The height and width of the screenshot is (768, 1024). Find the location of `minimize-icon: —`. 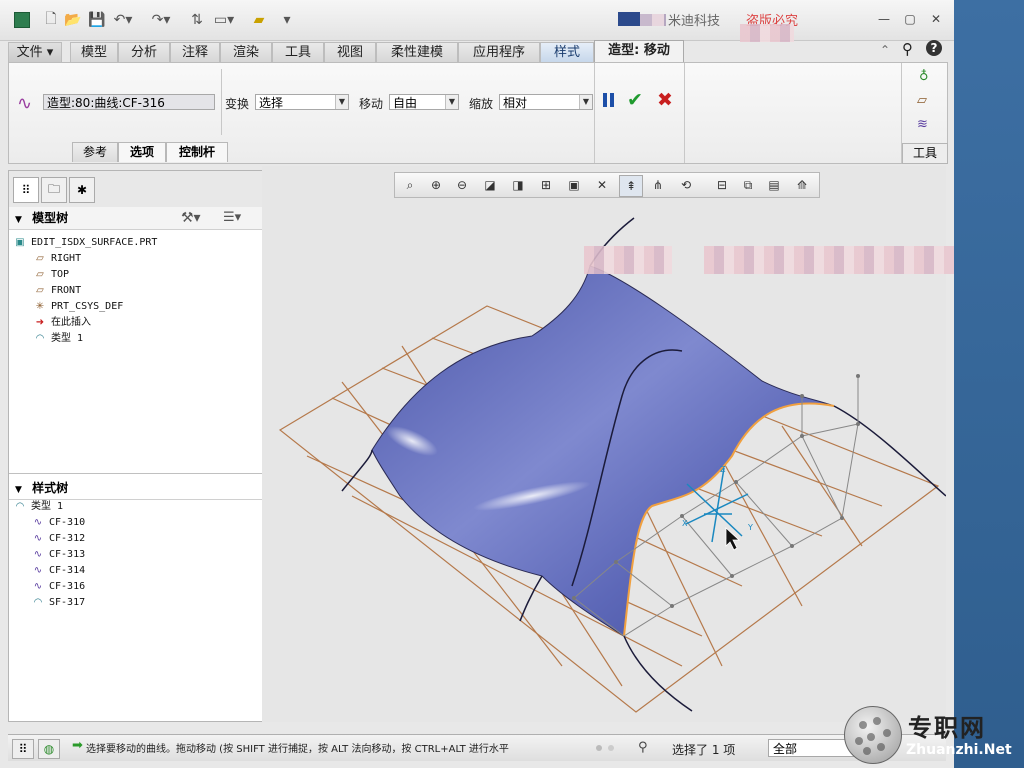

minimize-icon: — is located at coordinates (884, 19).